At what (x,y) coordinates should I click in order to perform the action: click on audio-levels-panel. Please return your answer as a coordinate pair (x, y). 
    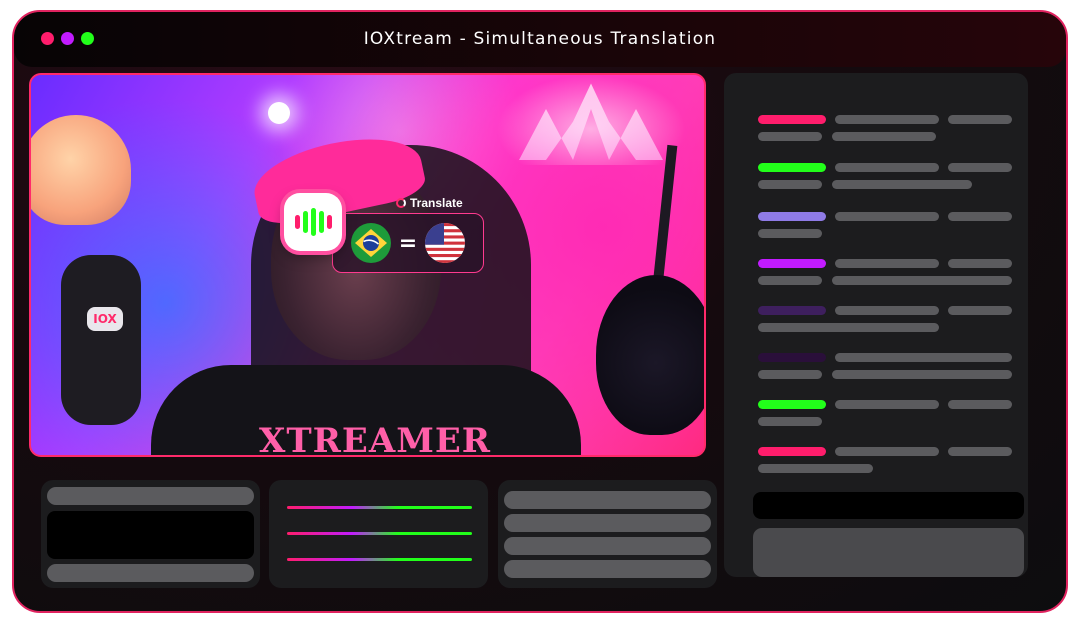
    Looking at the image, I should click on (378, 534).